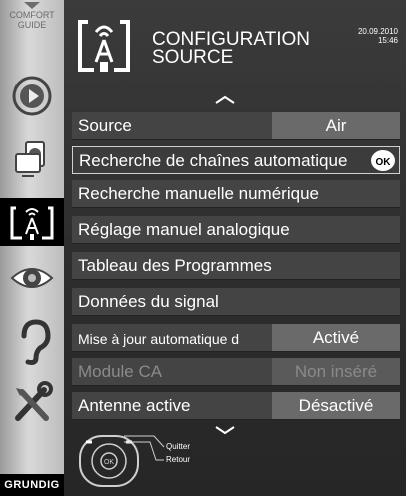 The width and height of the screenshot is (406, 496). I want to click on menu-label: Recherche manuelle numérique, so click(198, 193).